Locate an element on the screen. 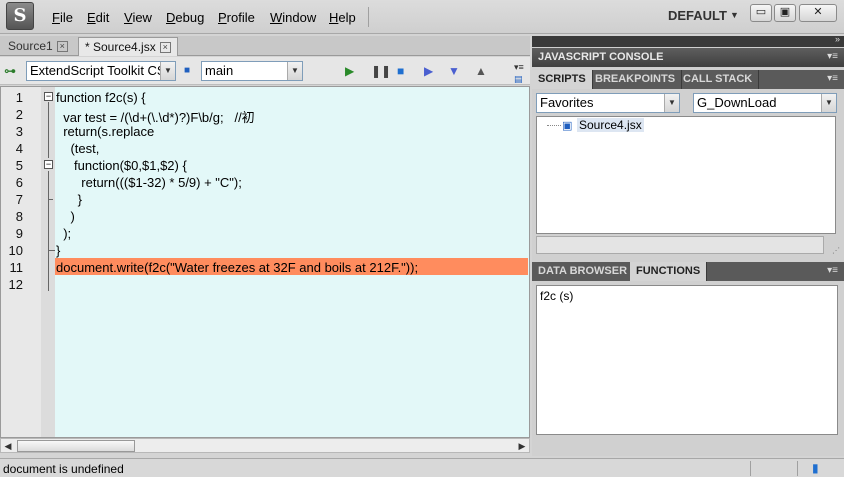 The image size is (844, 477). menu-separator is located at coordinates (368, 17).